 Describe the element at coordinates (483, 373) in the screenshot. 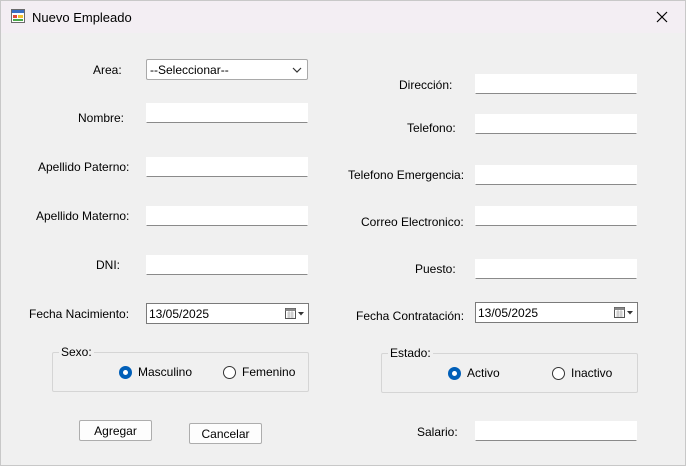

I see `radio-activo-label: Activo` at that location.